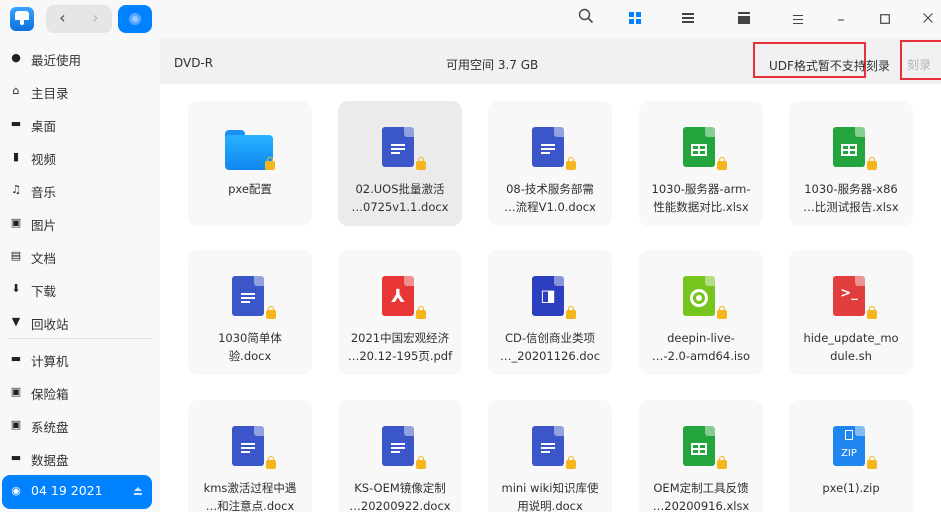 The width and height of the screenshot is (941, 512). Describe the element at coordinates (95, 19) in the screenshot. I see `forward-button: ›` at that location.